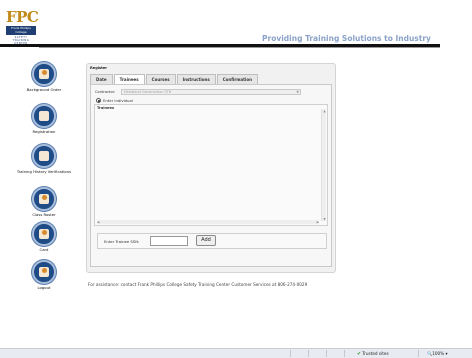  What do you see at coordinates (375, 353) in the screenshot?
I see `security-zone-label: Trusted sites` at bounding box center [375, 353].